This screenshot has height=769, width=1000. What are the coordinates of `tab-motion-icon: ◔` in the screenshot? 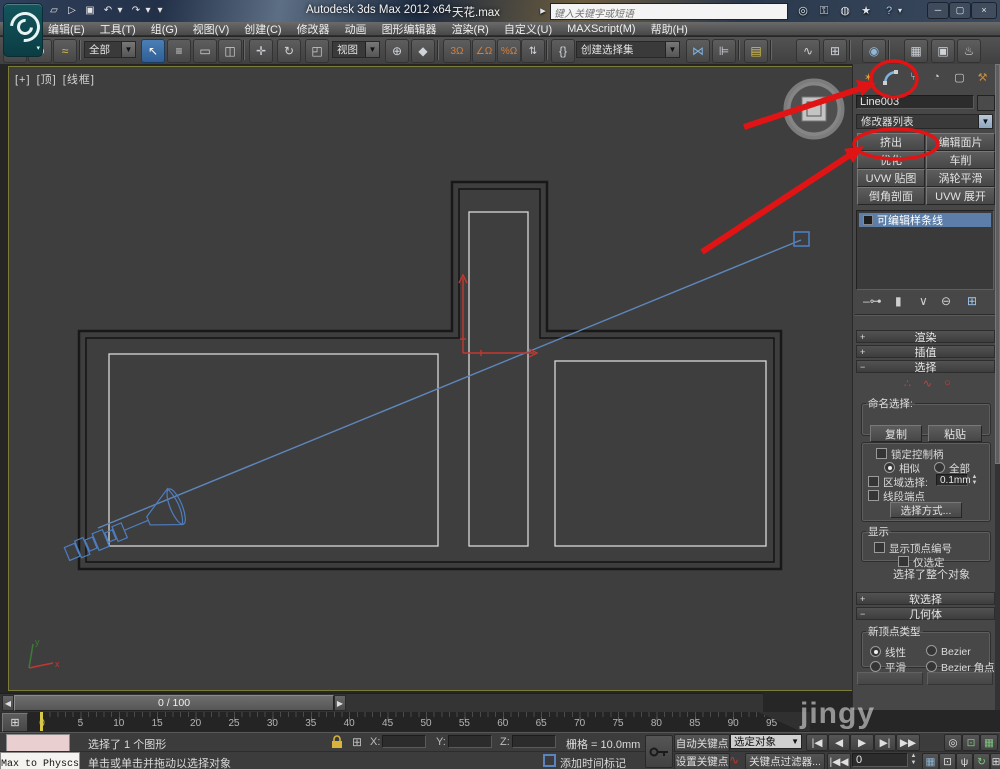 It's located at (936, 77).